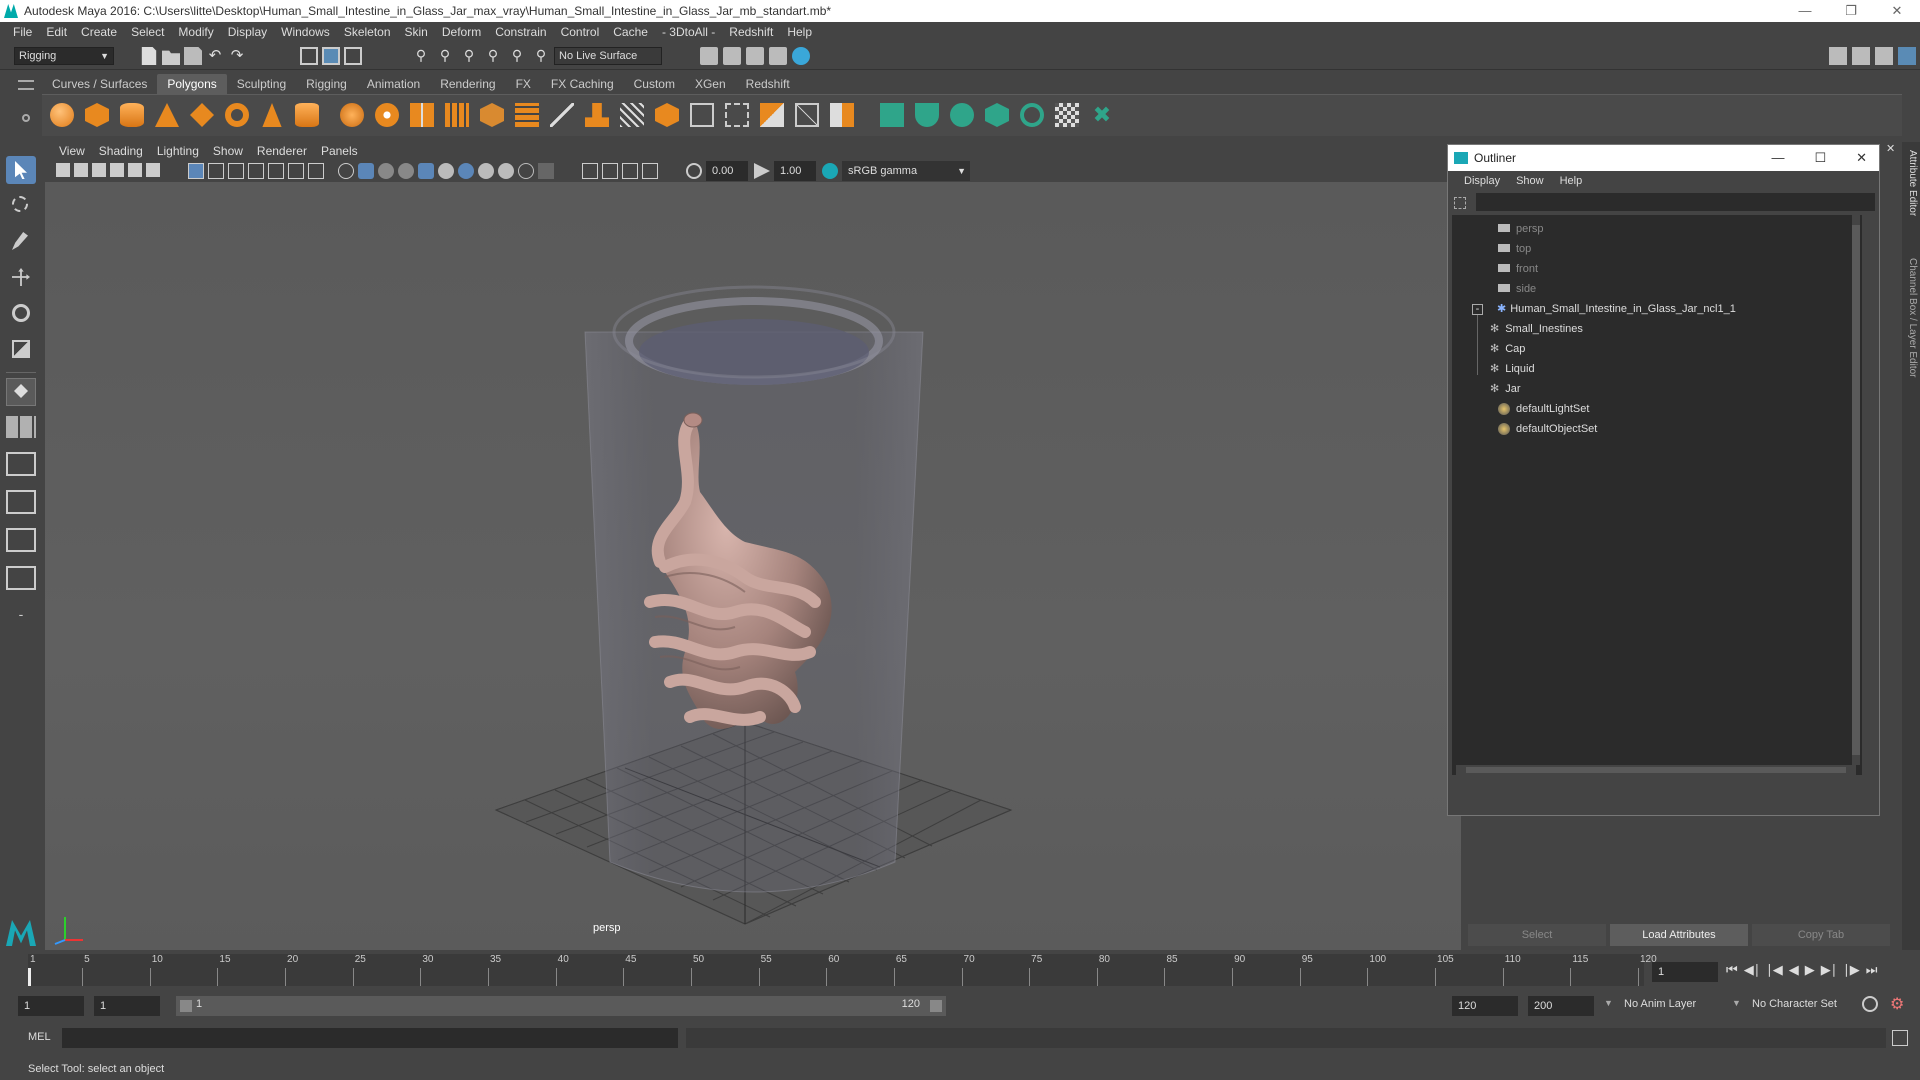  I want to click on outliner-vertical-scrollbar, so click(1856, 490).